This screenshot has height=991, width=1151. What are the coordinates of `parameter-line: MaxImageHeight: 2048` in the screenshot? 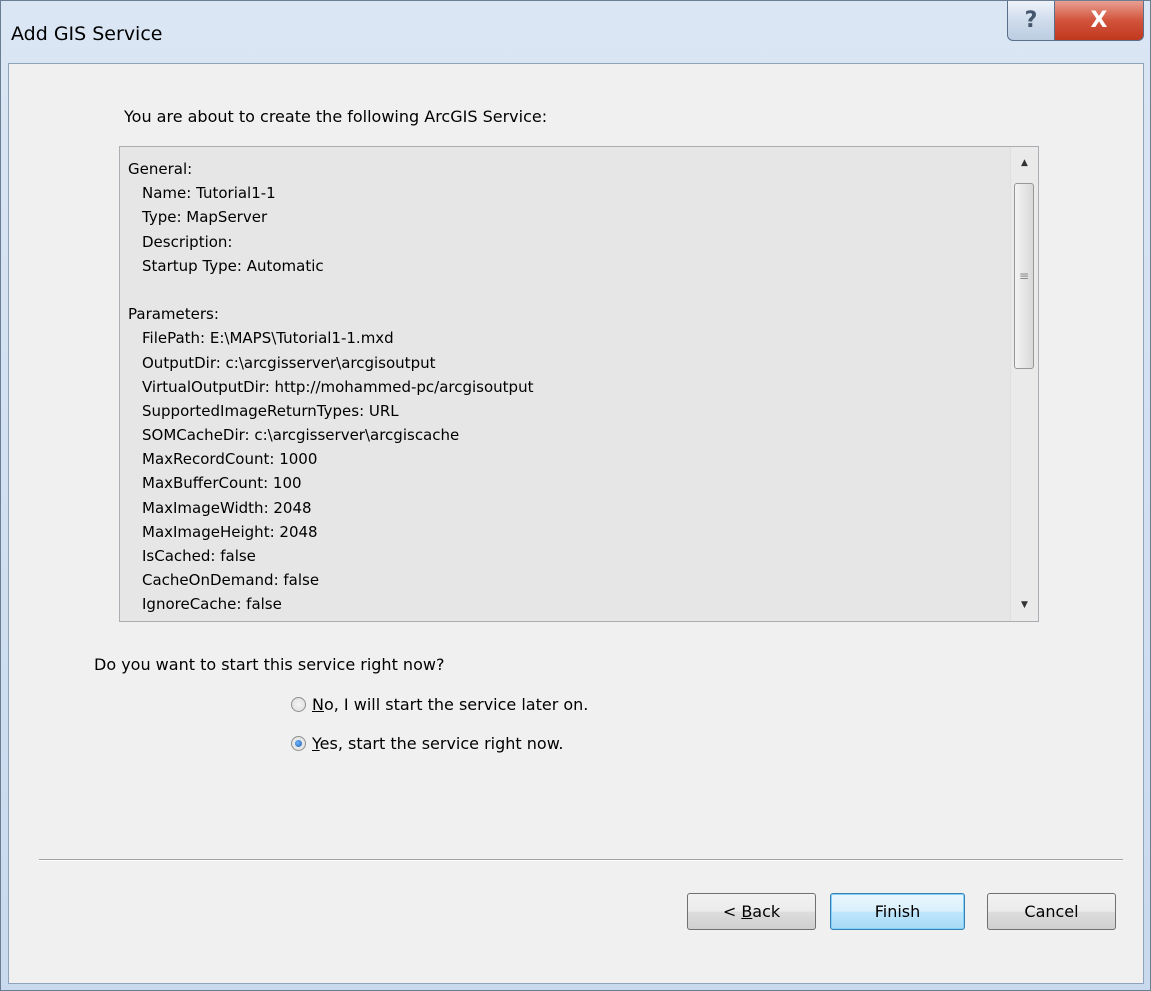 It's located at (230, 531).